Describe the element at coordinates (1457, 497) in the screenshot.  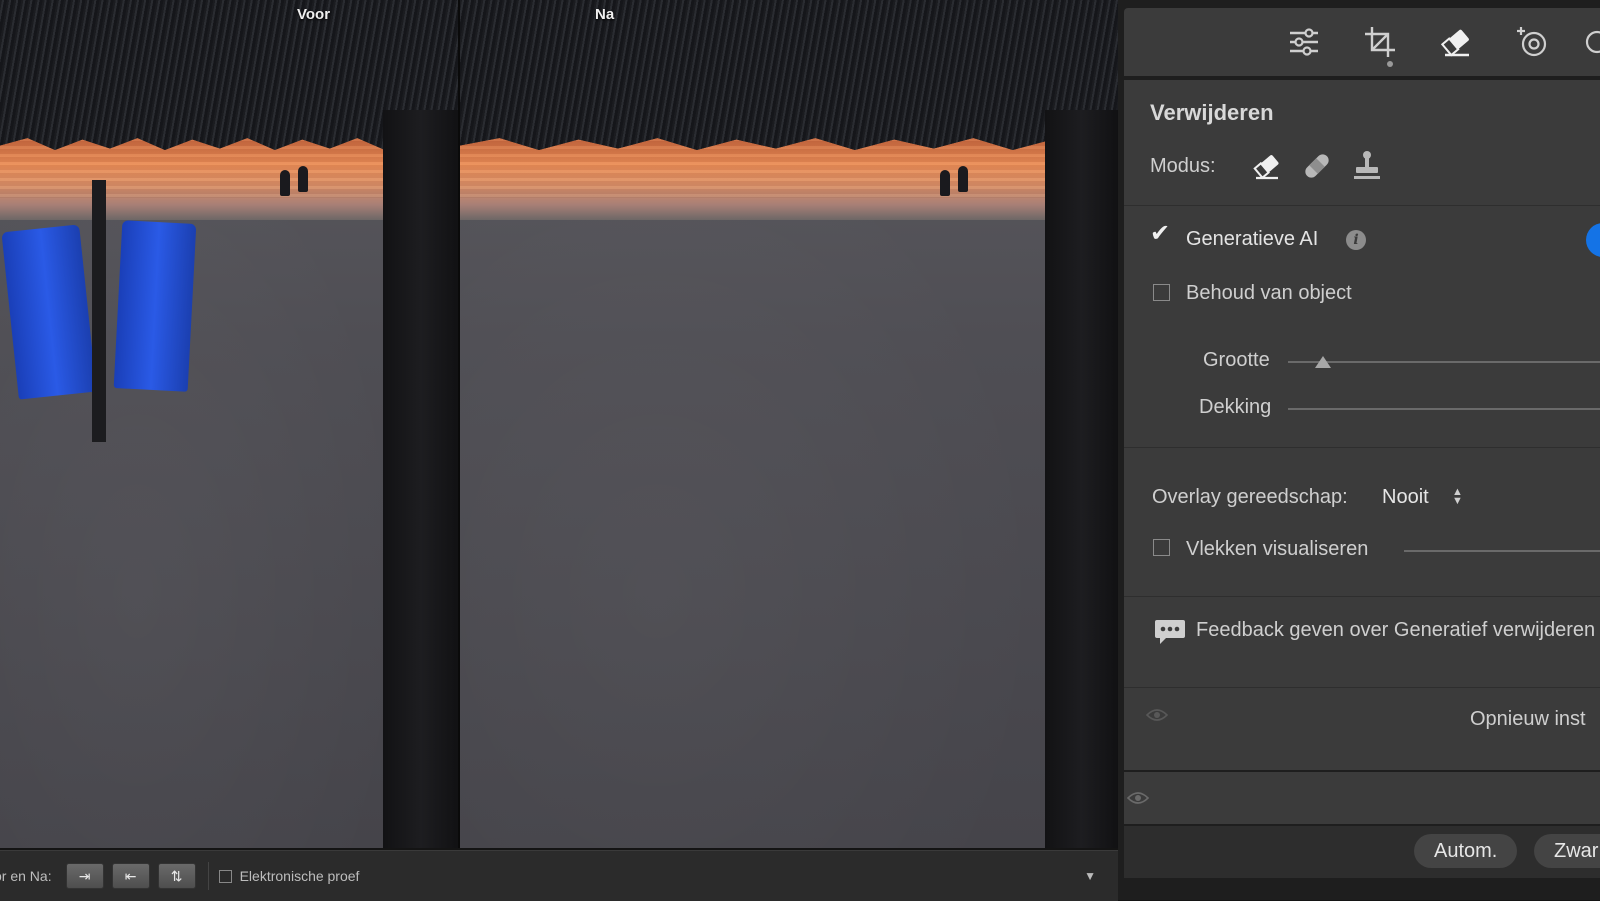
I see `chevron-updown-icon: ▲ ▼` at that location.